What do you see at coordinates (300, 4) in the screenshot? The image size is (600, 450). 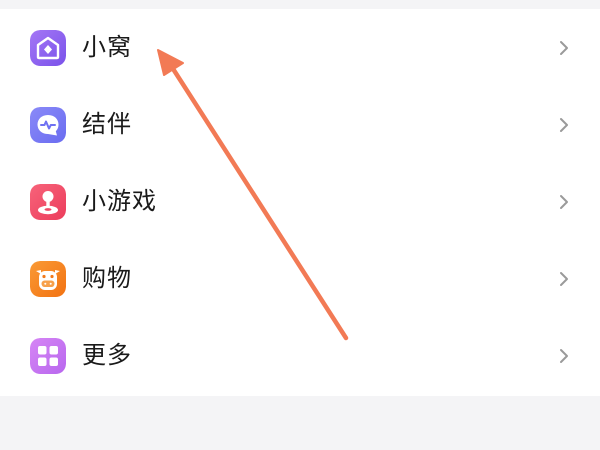 I see `top-strip` at bounding box center [300, 4].